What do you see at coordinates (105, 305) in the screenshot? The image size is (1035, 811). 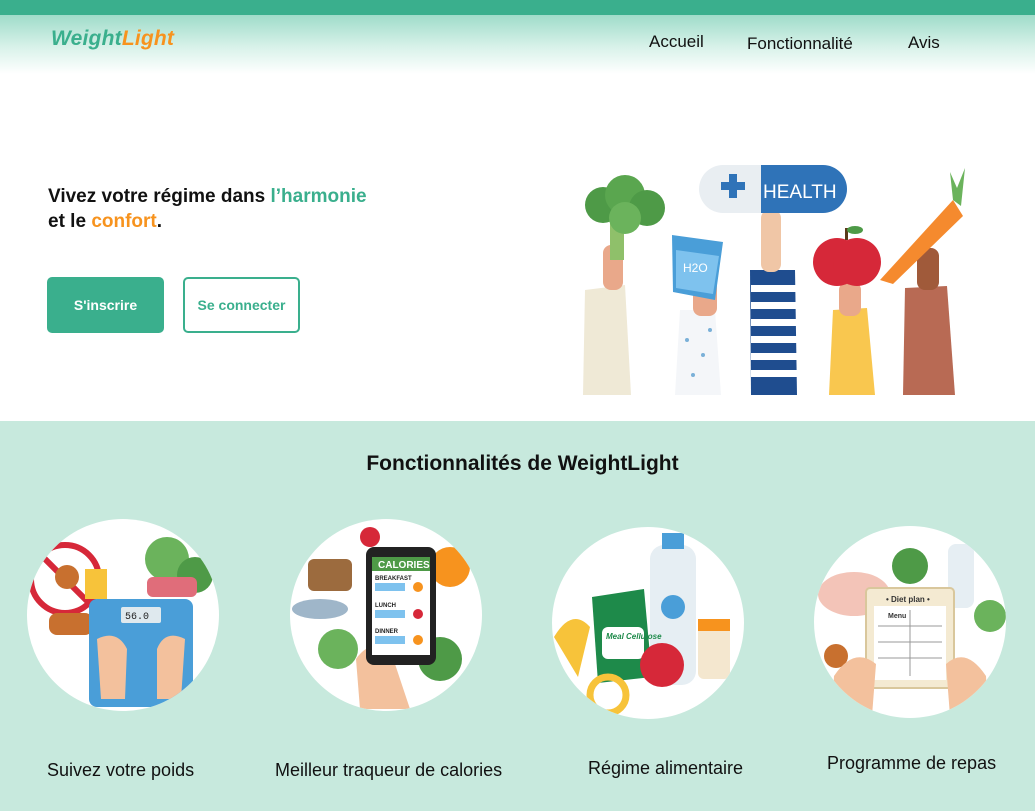 I see `signup-button: S'inscrire` at bounding box center [105, 305].